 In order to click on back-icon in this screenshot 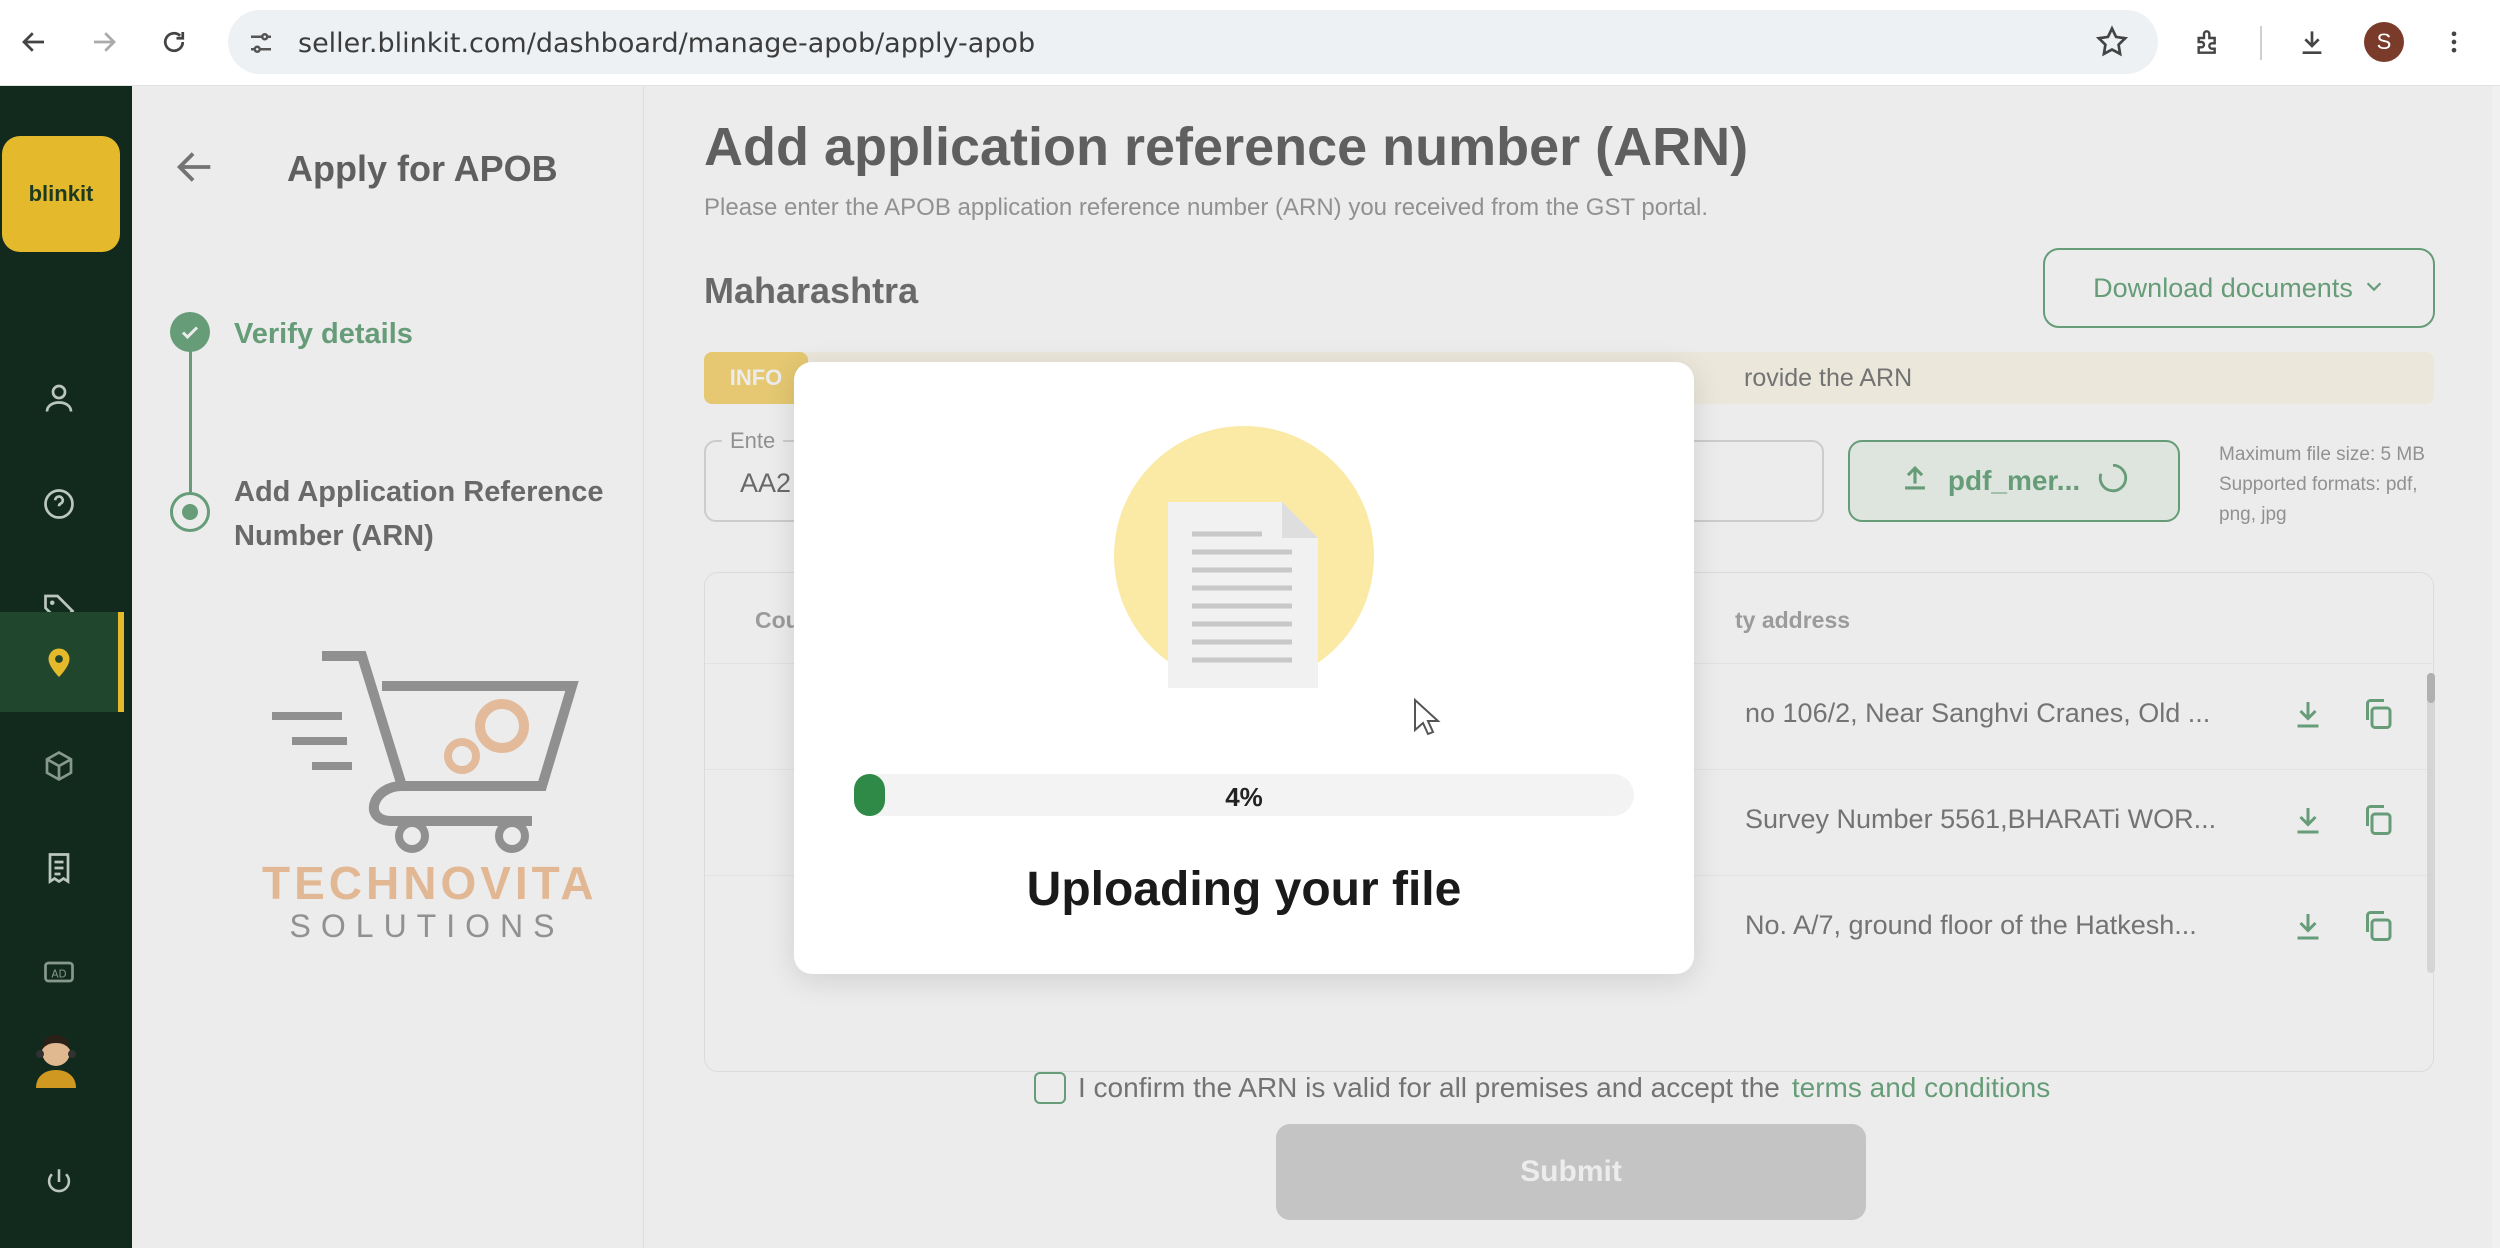, I will do `click(34, 42)`.